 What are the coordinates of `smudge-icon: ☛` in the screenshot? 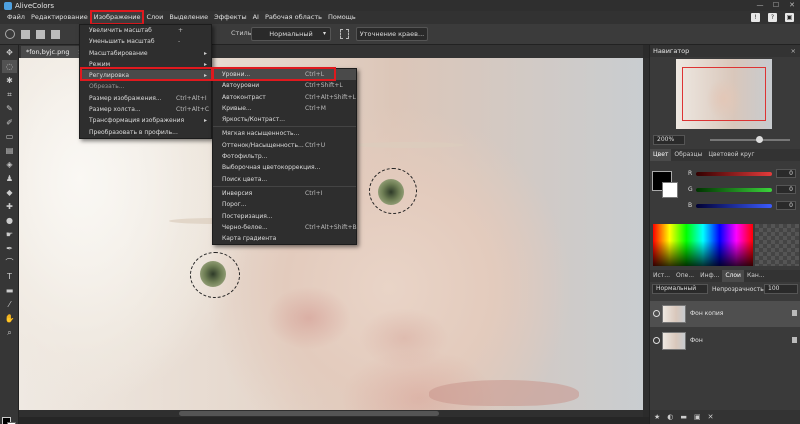 It's located at (9, 234).